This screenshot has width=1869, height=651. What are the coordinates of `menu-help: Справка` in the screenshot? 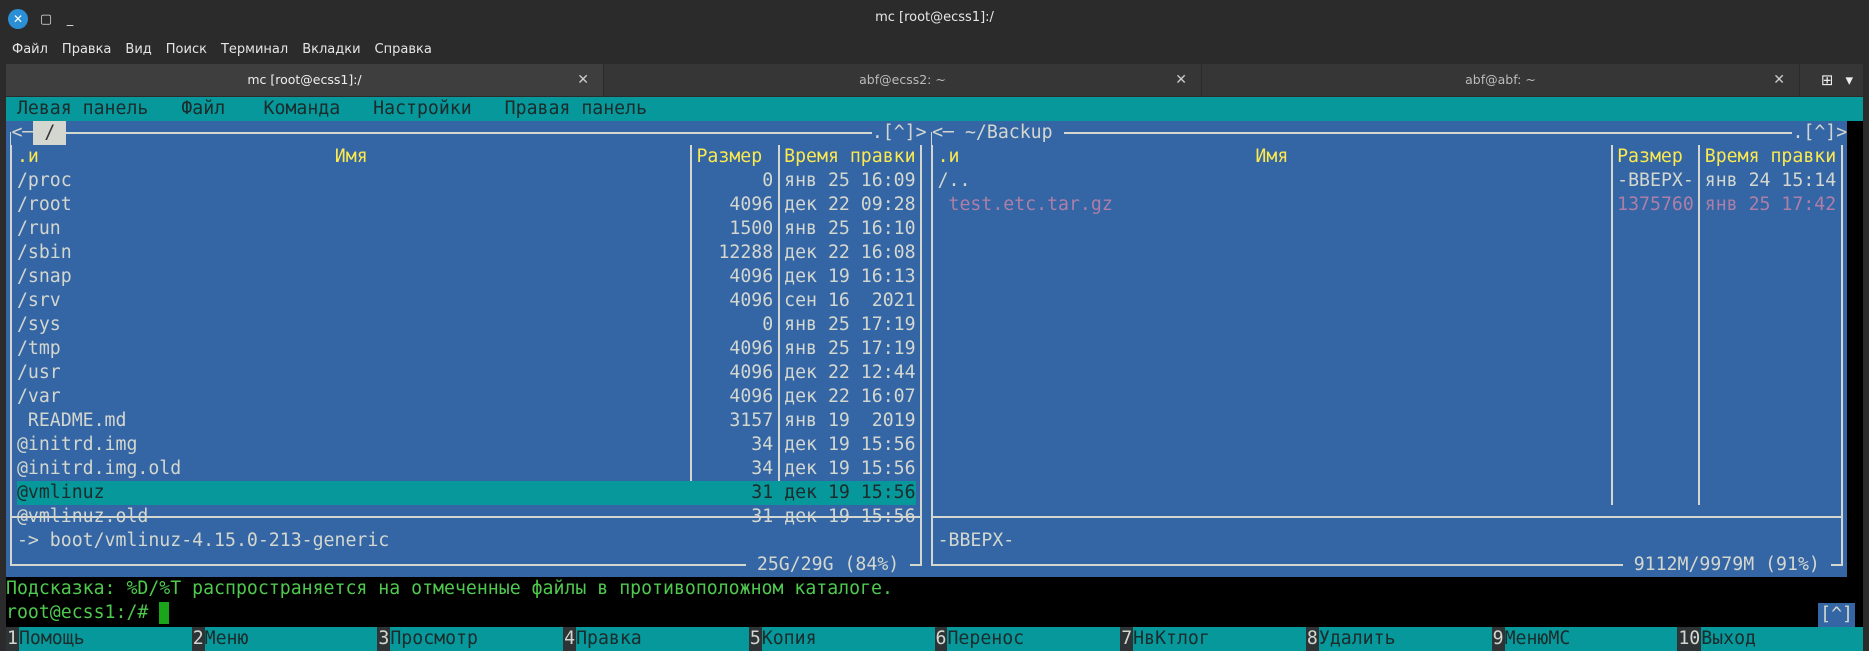 It's located at (403, 50).